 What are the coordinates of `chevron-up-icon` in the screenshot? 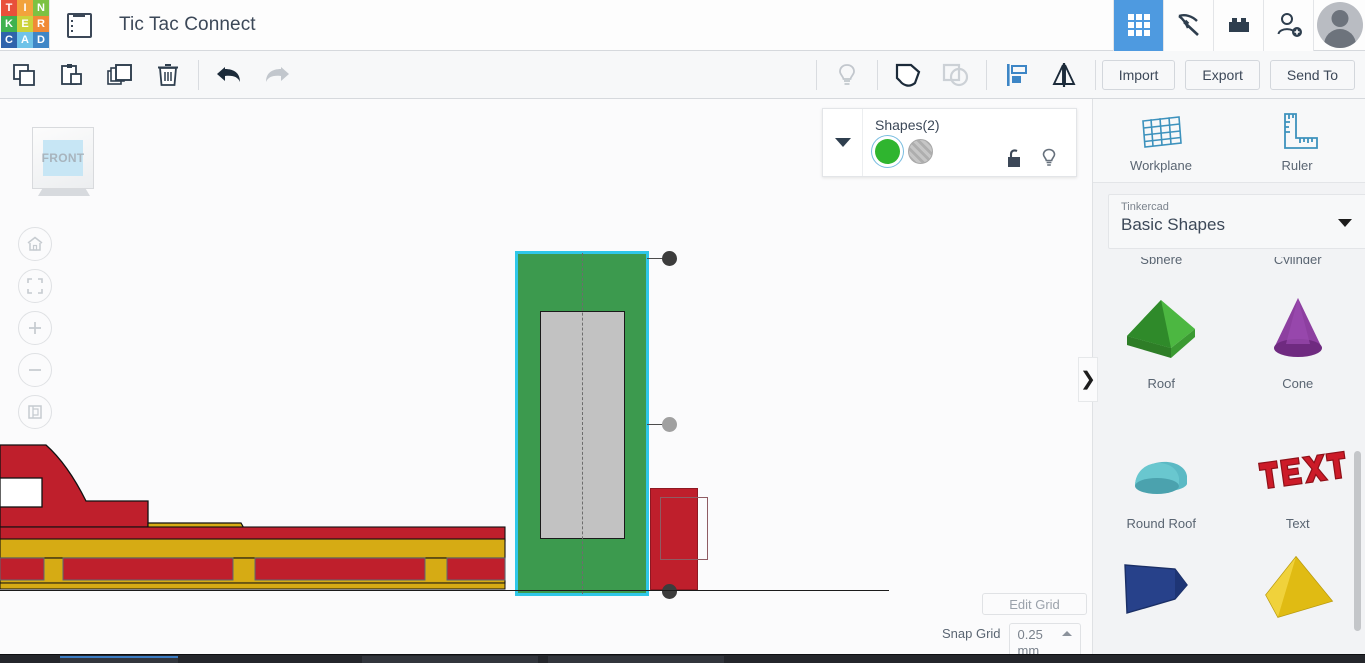 It's located at (1066, 633).